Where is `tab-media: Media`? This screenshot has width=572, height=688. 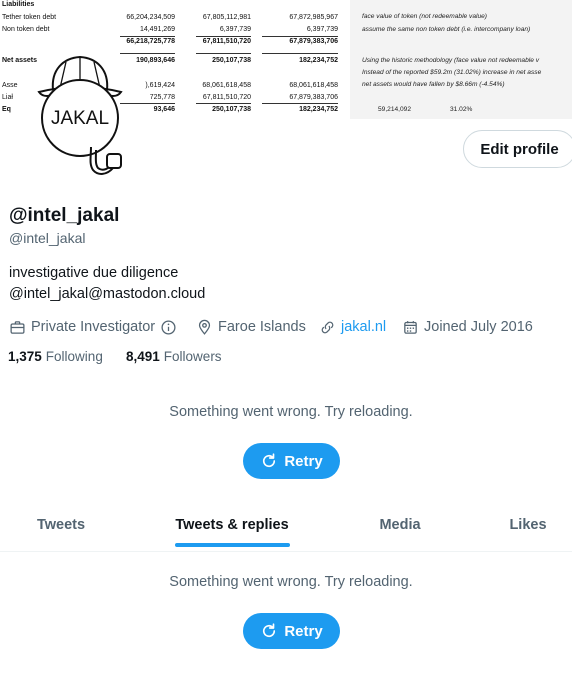 tab-media: Media is located at coordinates (399, 525).